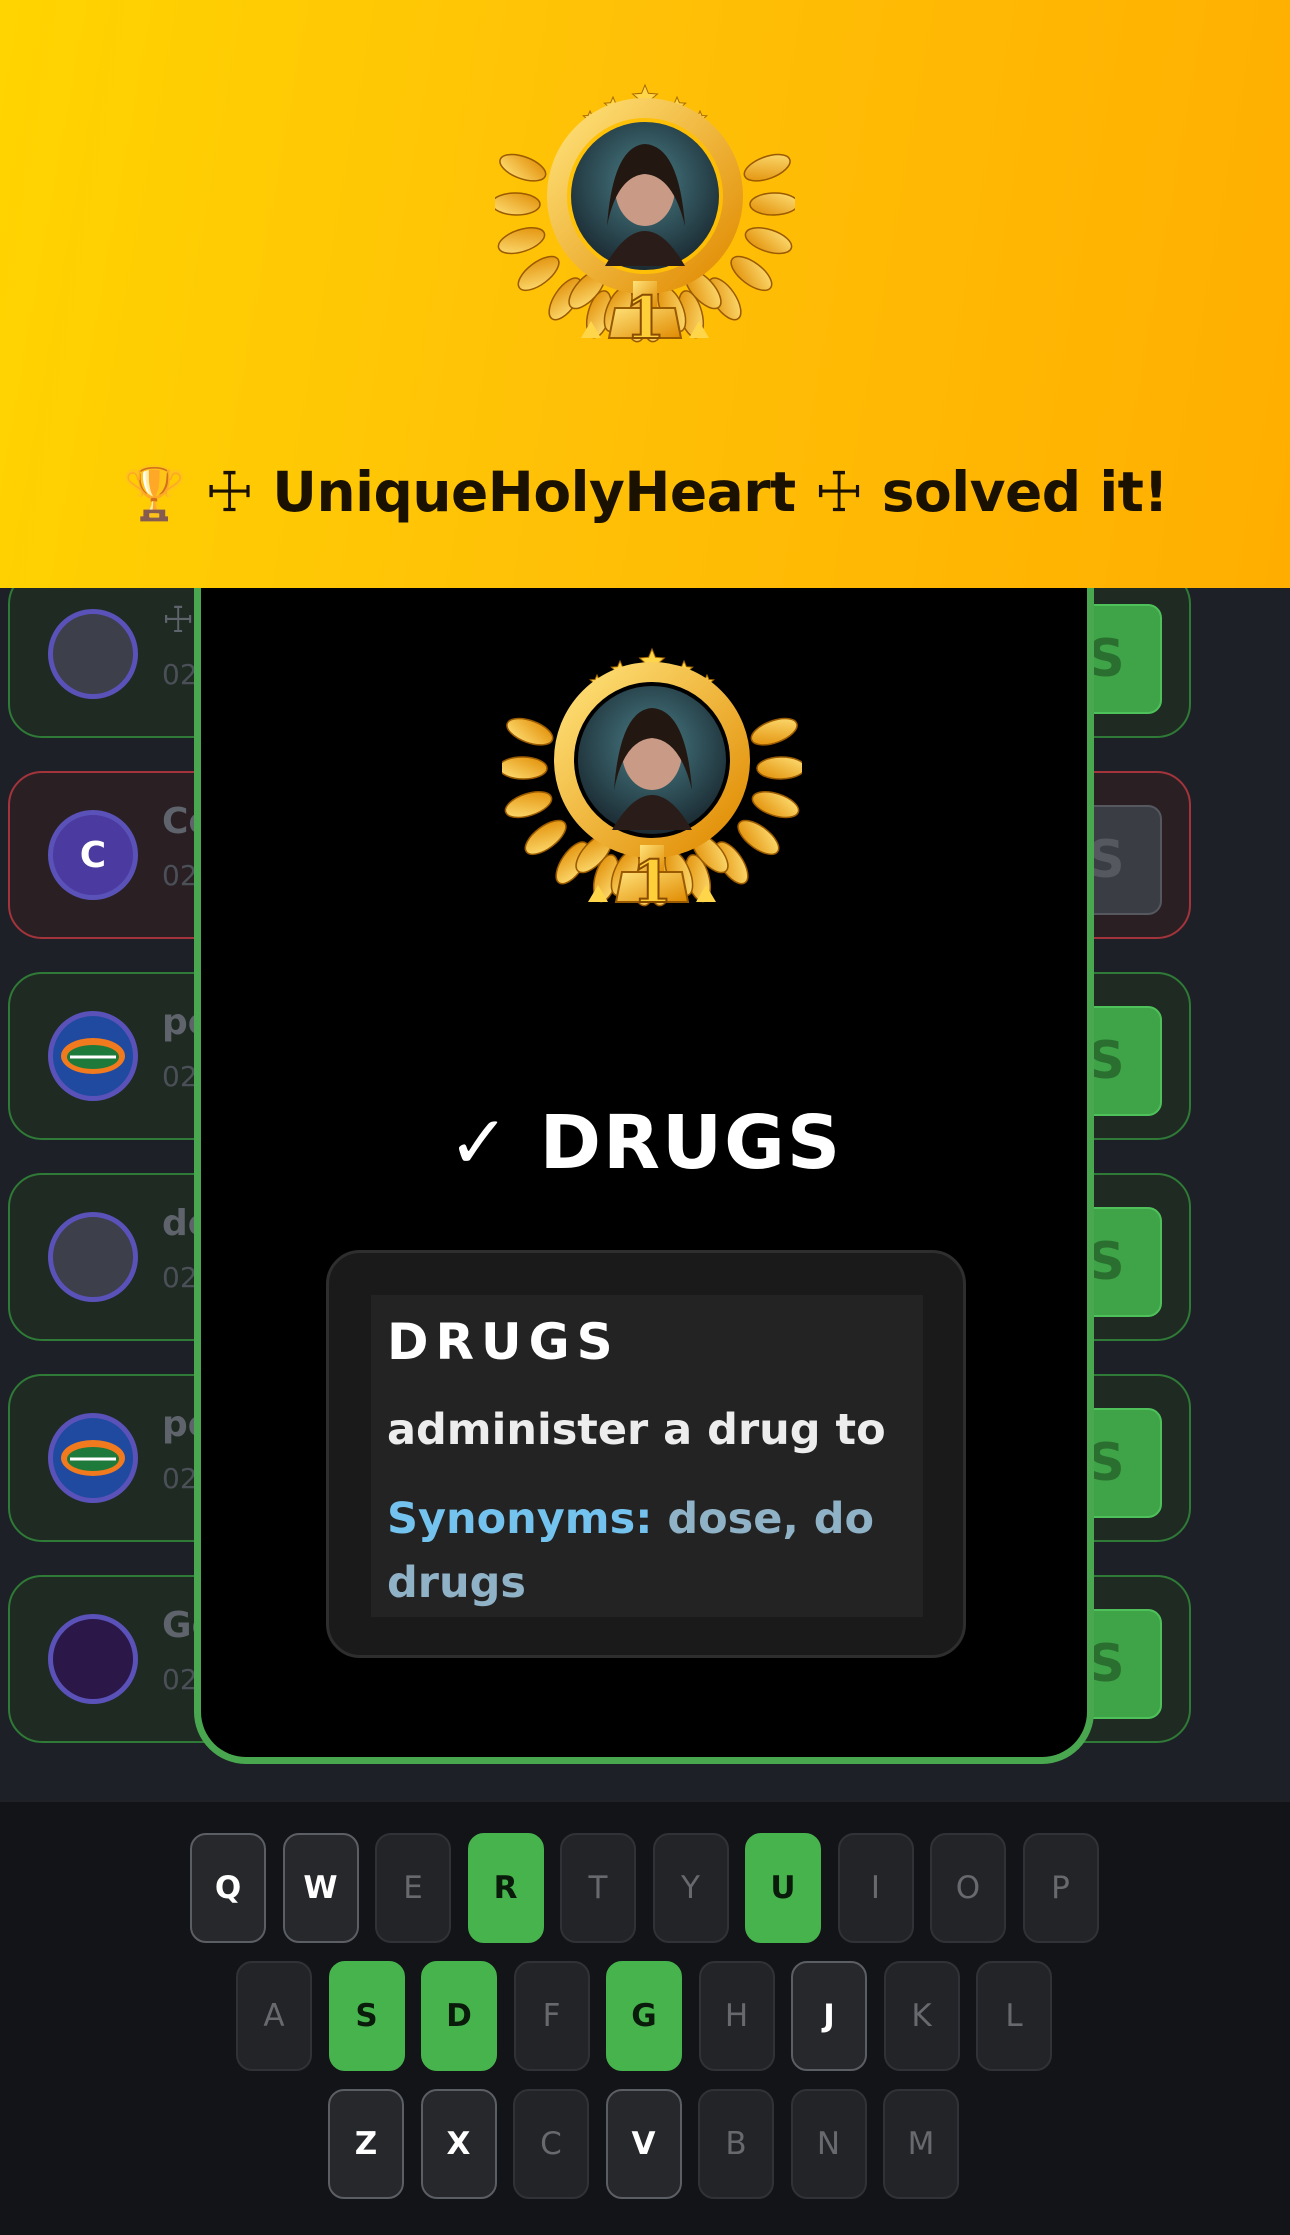  Describe the element at coordinates (459, 2016) in the screenshot. I see `key-d: D` at that location.